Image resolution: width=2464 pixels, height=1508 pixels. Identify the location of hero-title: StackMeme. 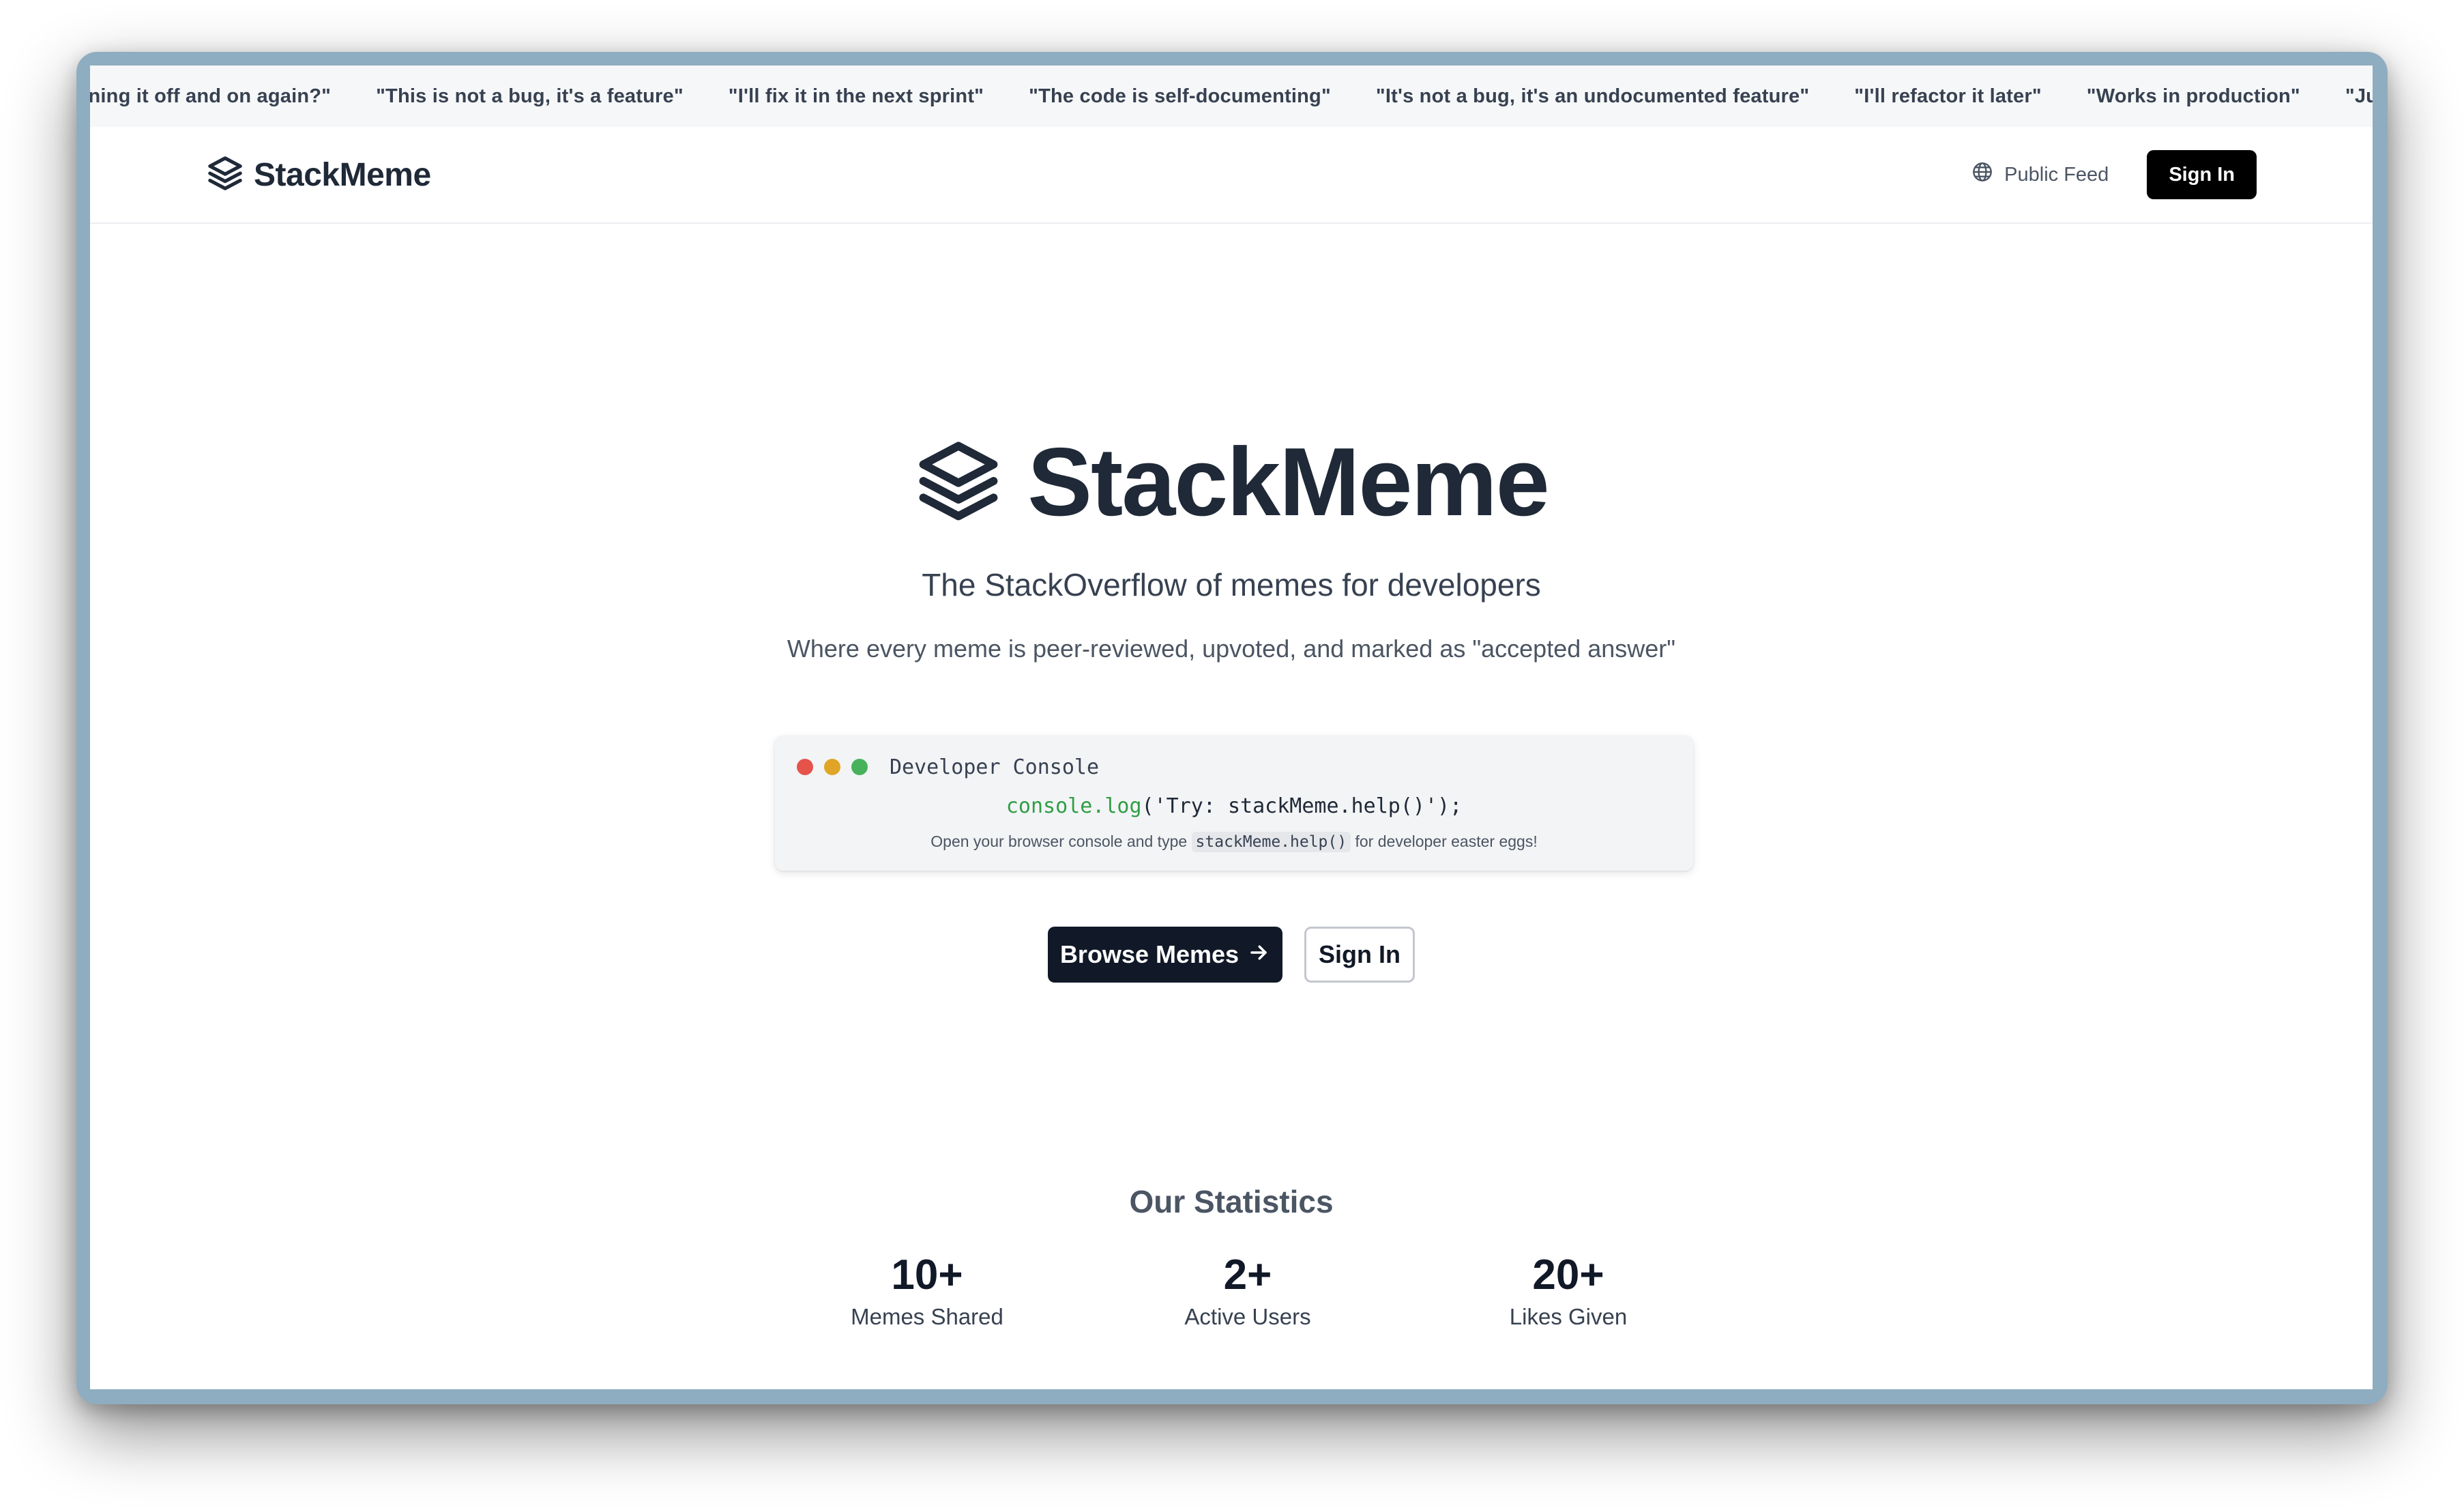
(1231, 482).